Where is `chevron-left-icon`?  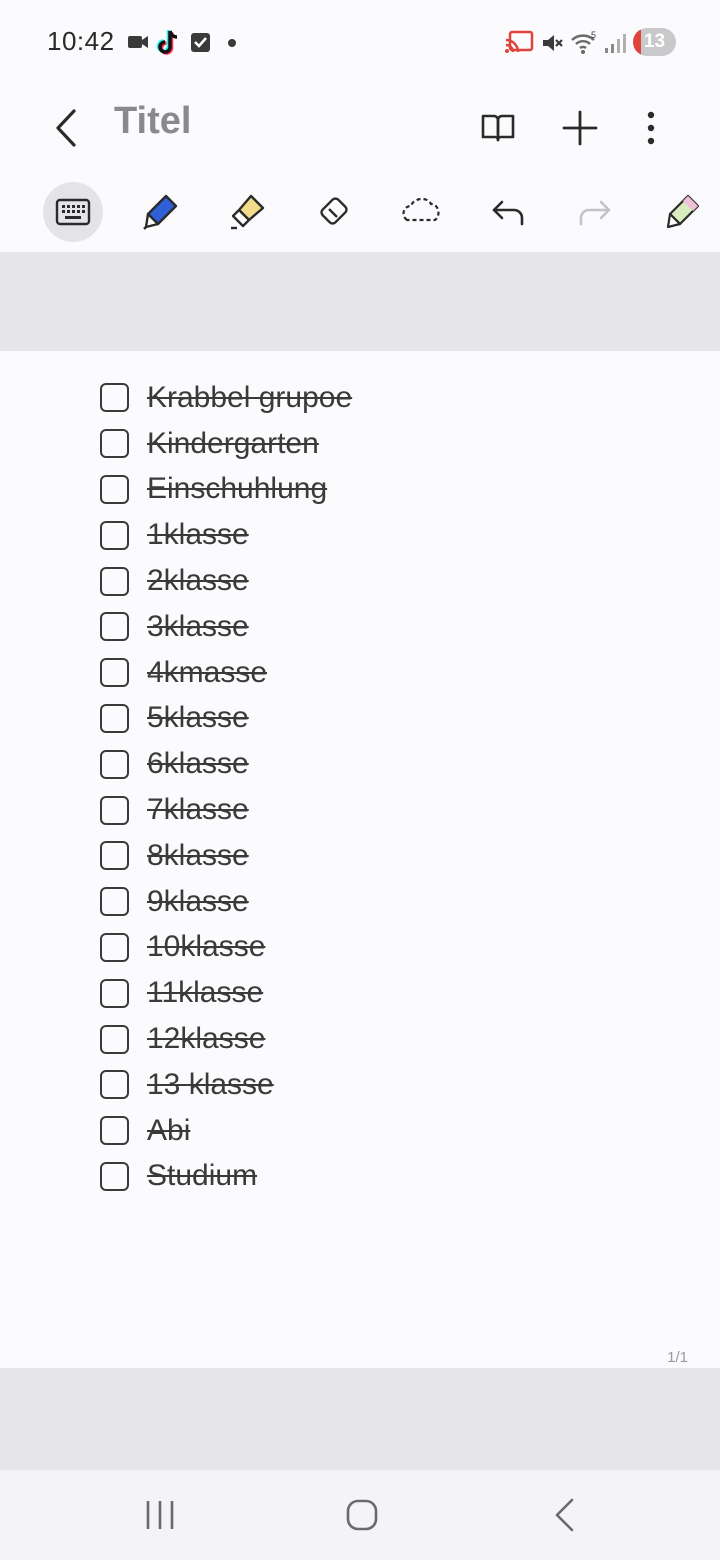
chevron-left-icon is located at coordinates (66, 128).